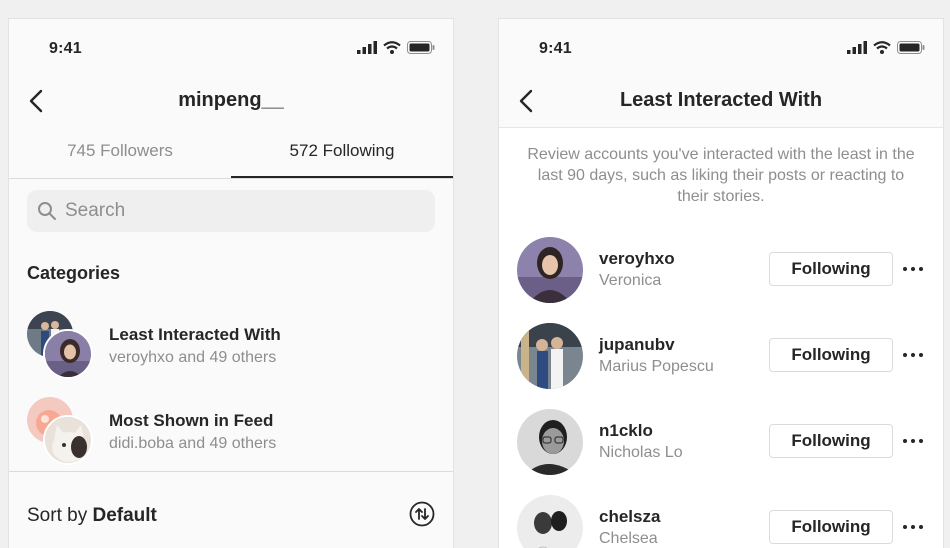 This screenshot has width=950, height=548. What do you see at coordinates (215, 211) in the screenshot?
I see `search-input` at bounding box center [215, 211].